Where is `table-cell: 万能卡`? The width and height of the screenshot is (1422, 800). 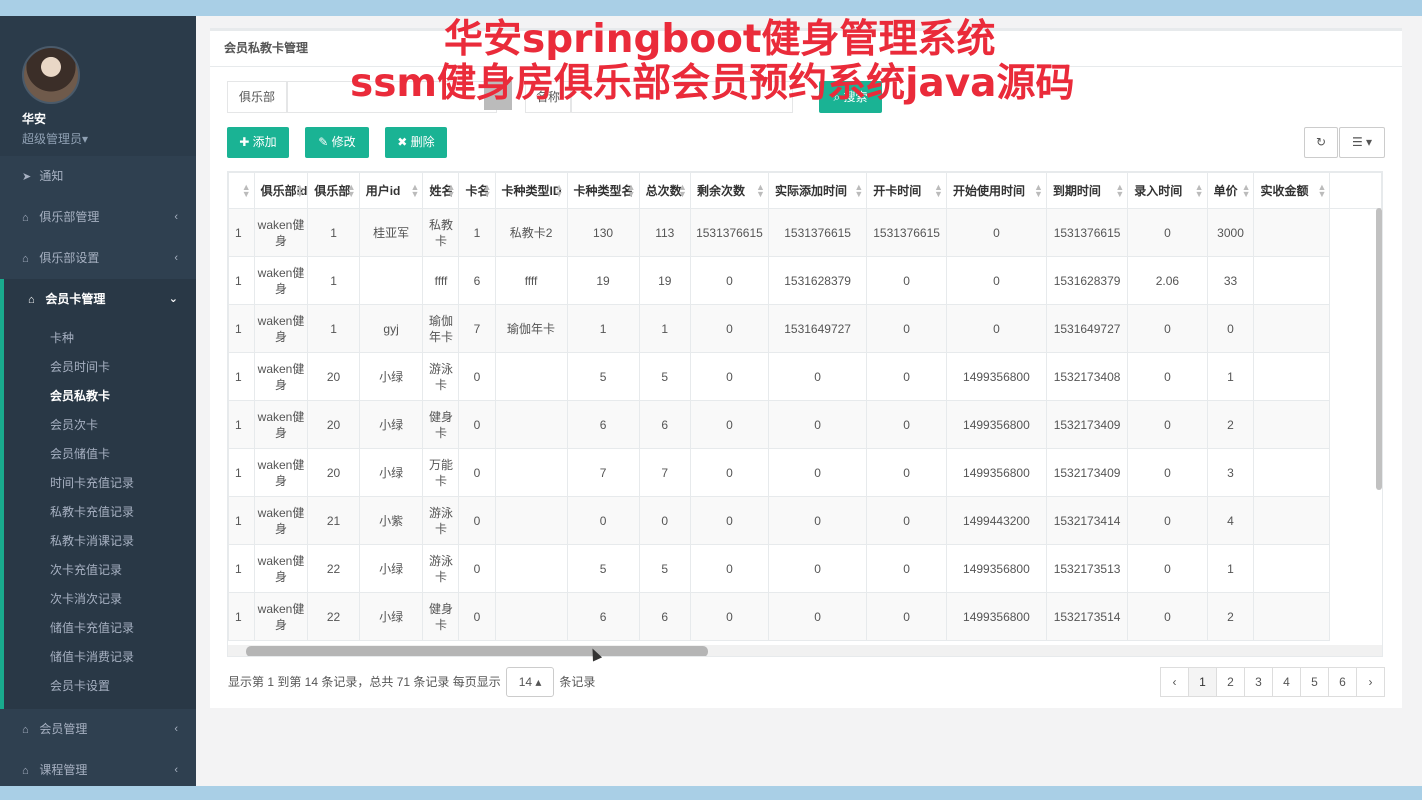 table-cell: 万能卡 is located at coordinates (441, 472).